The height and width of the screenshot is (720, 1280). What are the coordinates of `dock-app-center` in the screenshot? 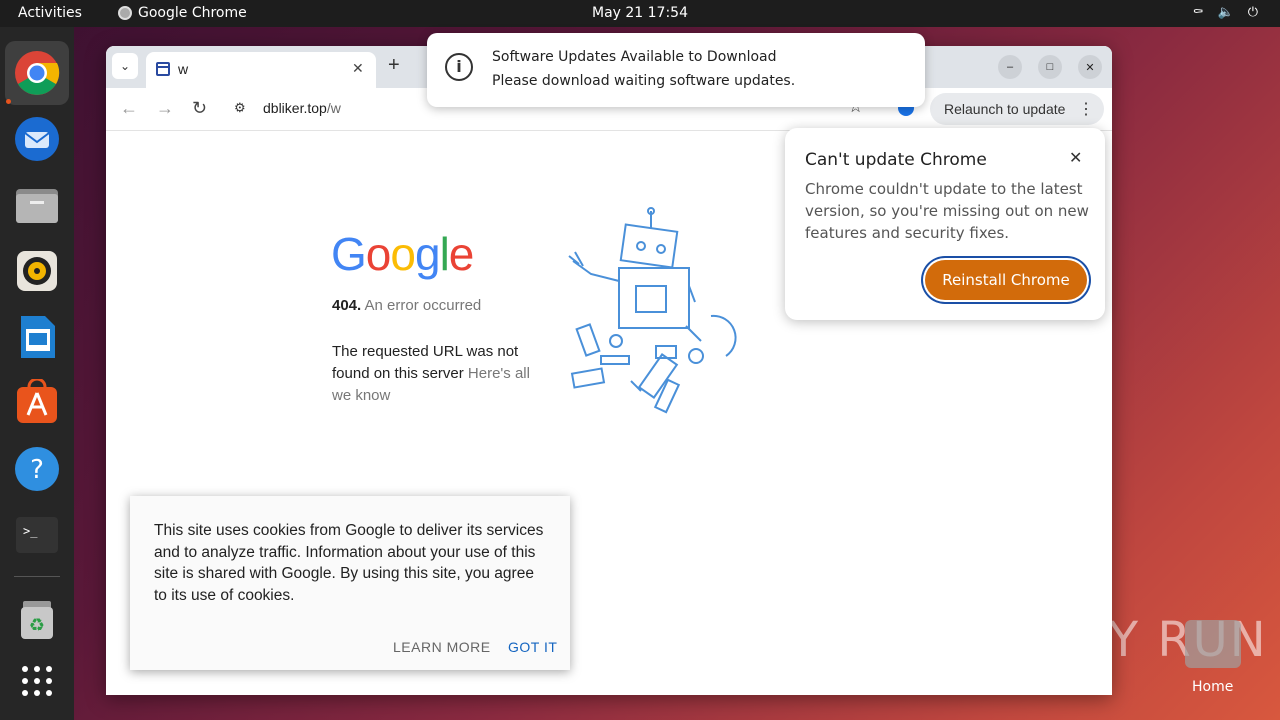 It's located at (37, 403).